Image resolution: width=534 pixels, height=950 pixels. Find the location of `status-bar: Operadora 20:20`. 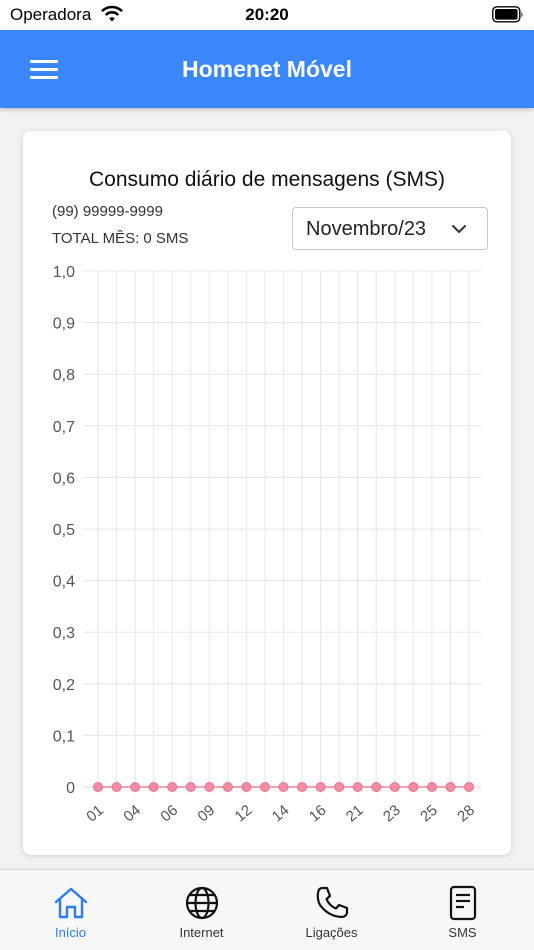

status-bar: Operadora 20:20 is located at coordinates (267, 15).